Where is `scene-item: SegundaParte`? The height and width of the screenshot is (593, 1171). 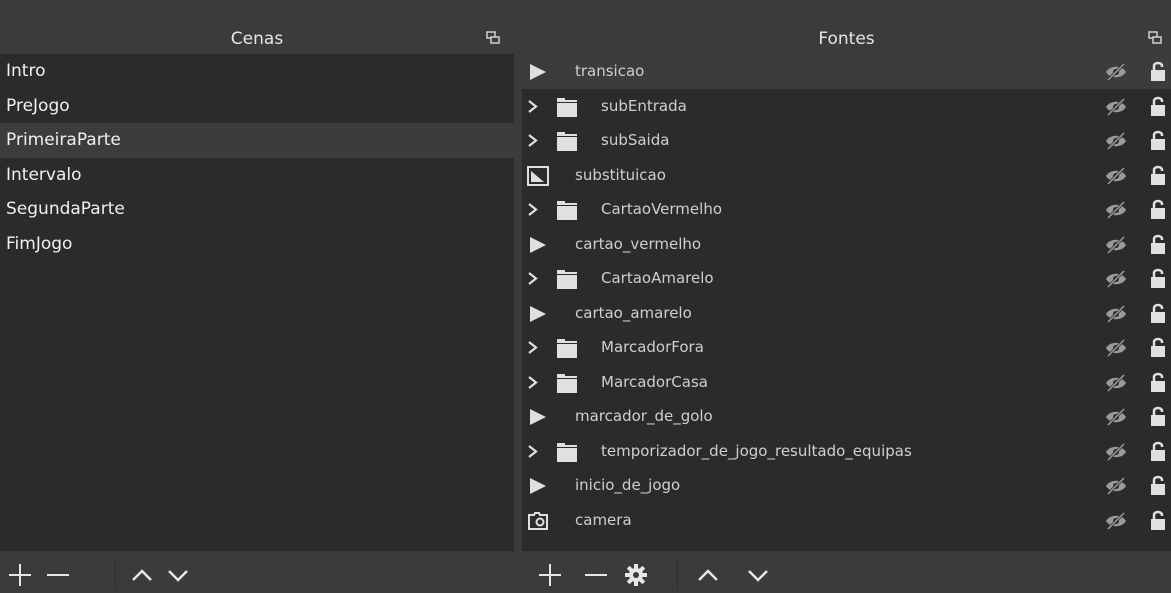 scene-item: SegundaParte is located at coordinates (257, 209).